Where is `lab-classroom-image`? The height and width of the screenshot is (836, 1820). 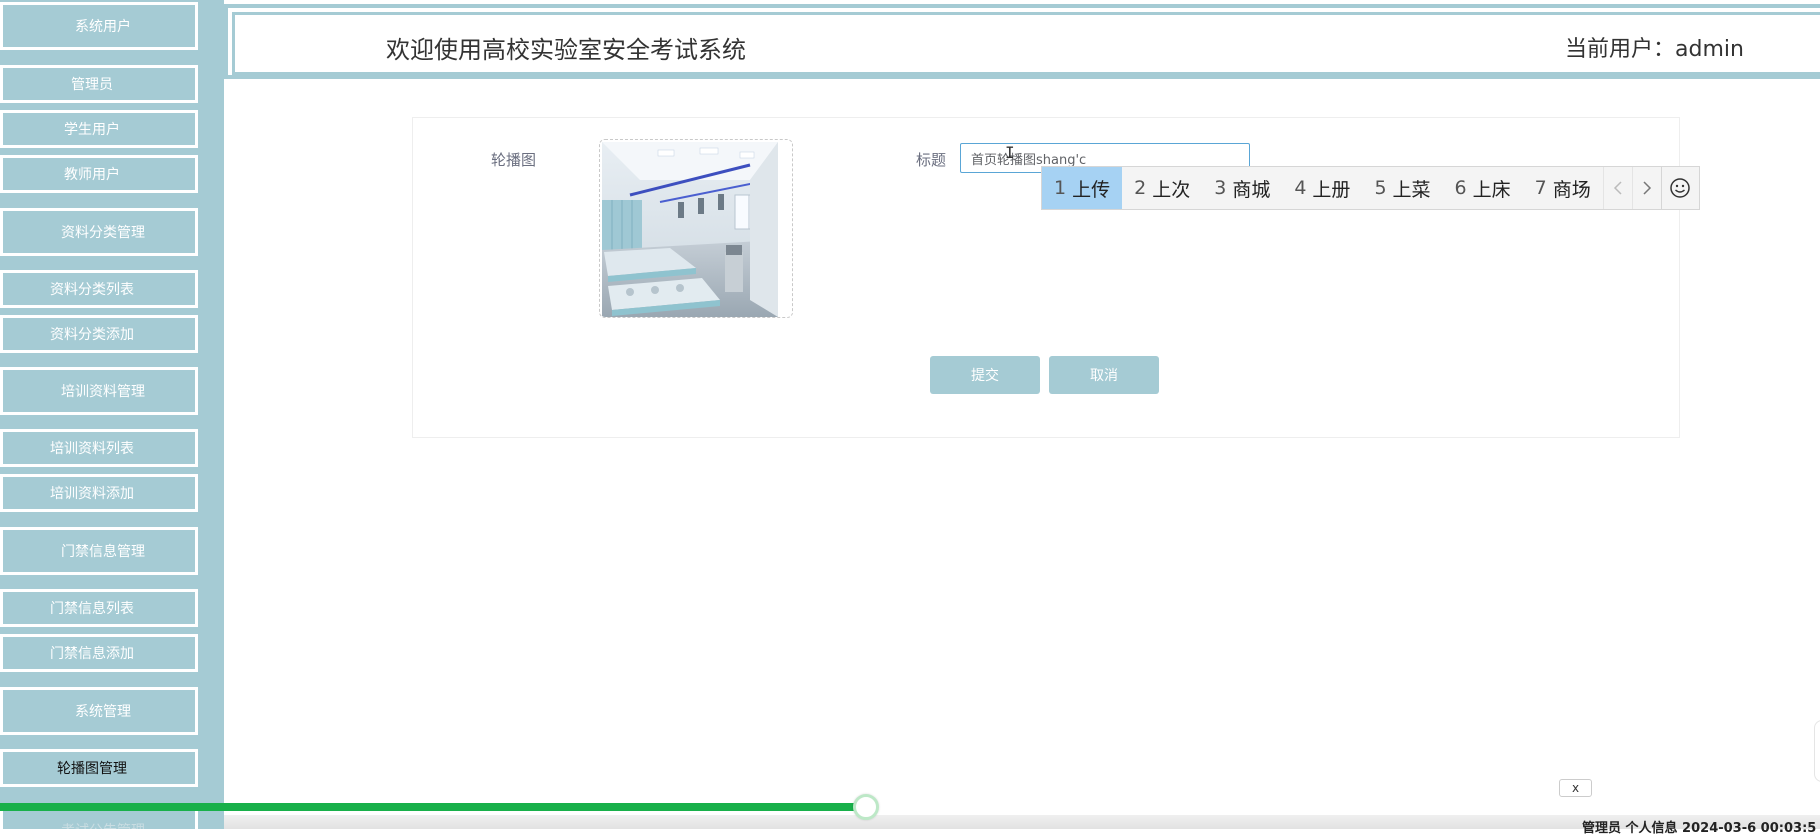 lab-classroom-image is located at coordinates (696, 228).